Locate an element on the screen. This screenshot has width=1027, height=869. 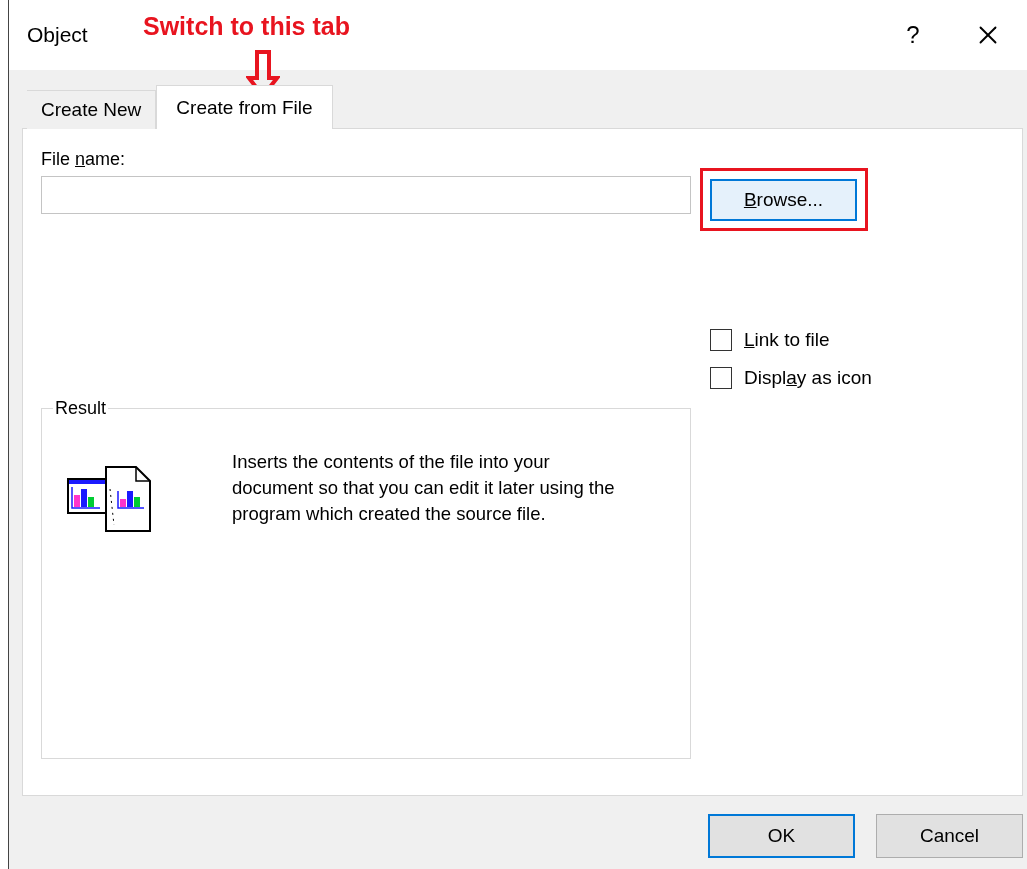
help-button: ? is located at coordinates (913, 35).